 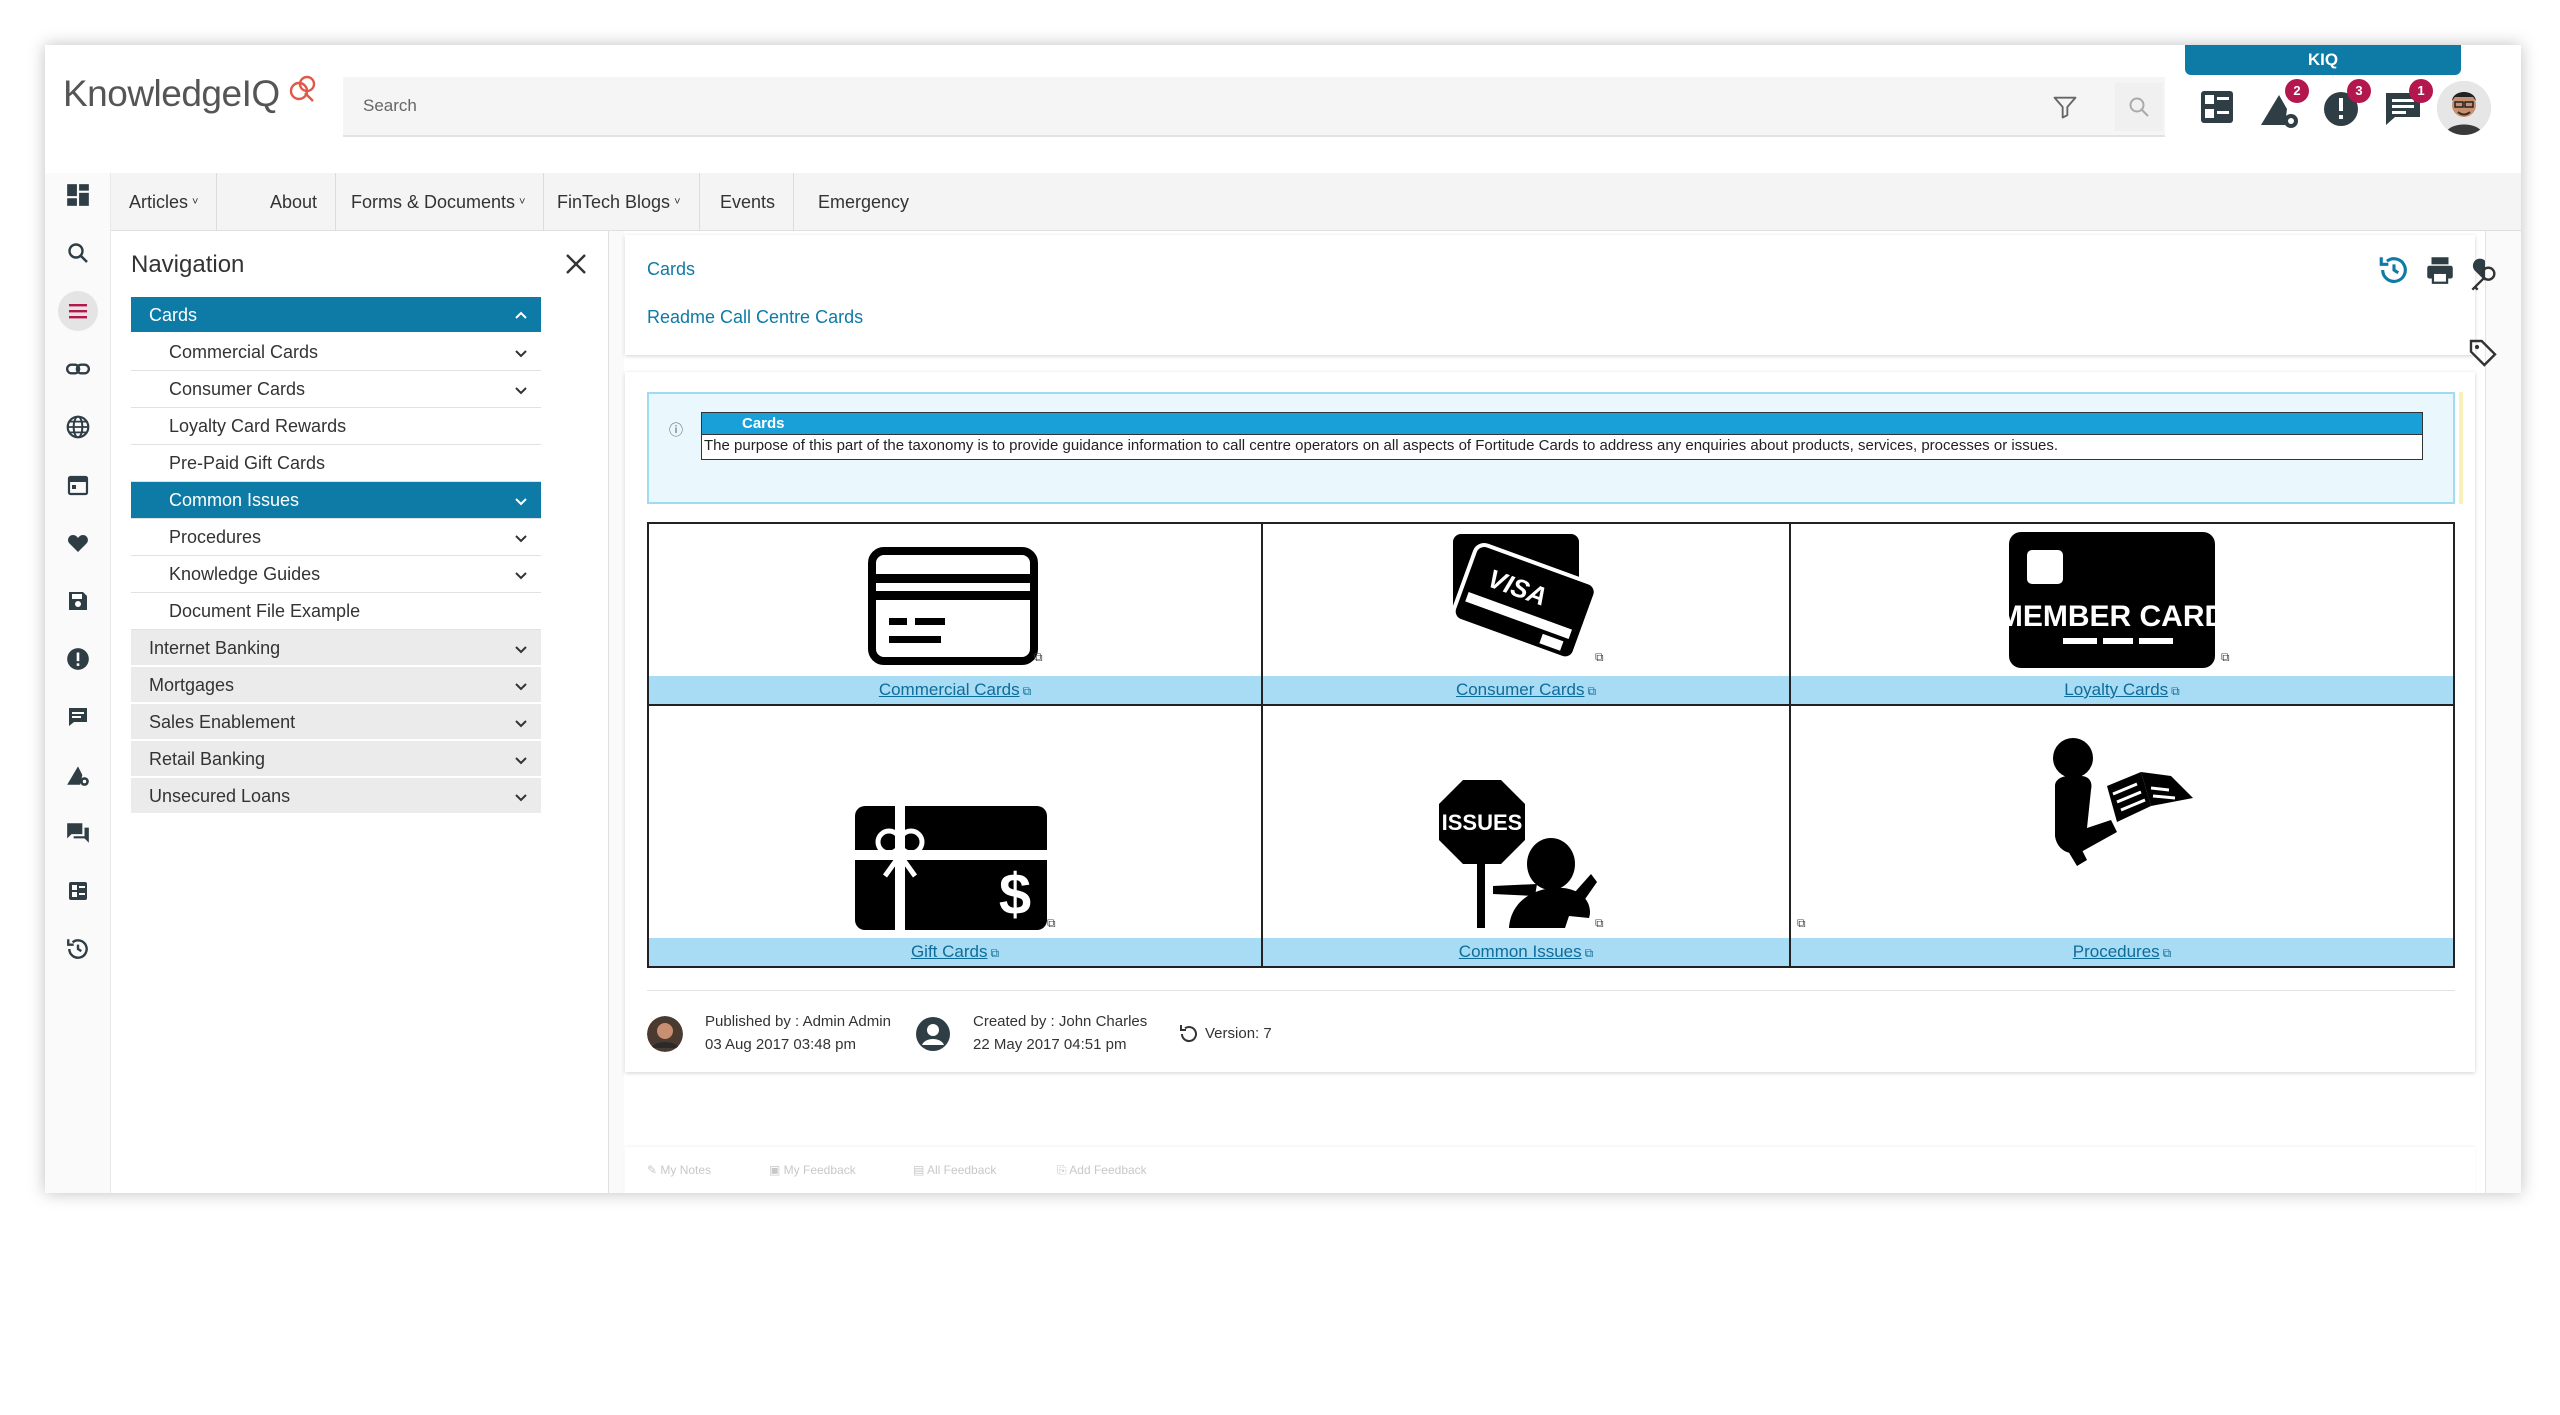 What do you see at coordinates (619, 202) in the screenshot?
I see `menu-fintech-blogs: FinTech Blogs ˅` at bounding box center [619, 202].